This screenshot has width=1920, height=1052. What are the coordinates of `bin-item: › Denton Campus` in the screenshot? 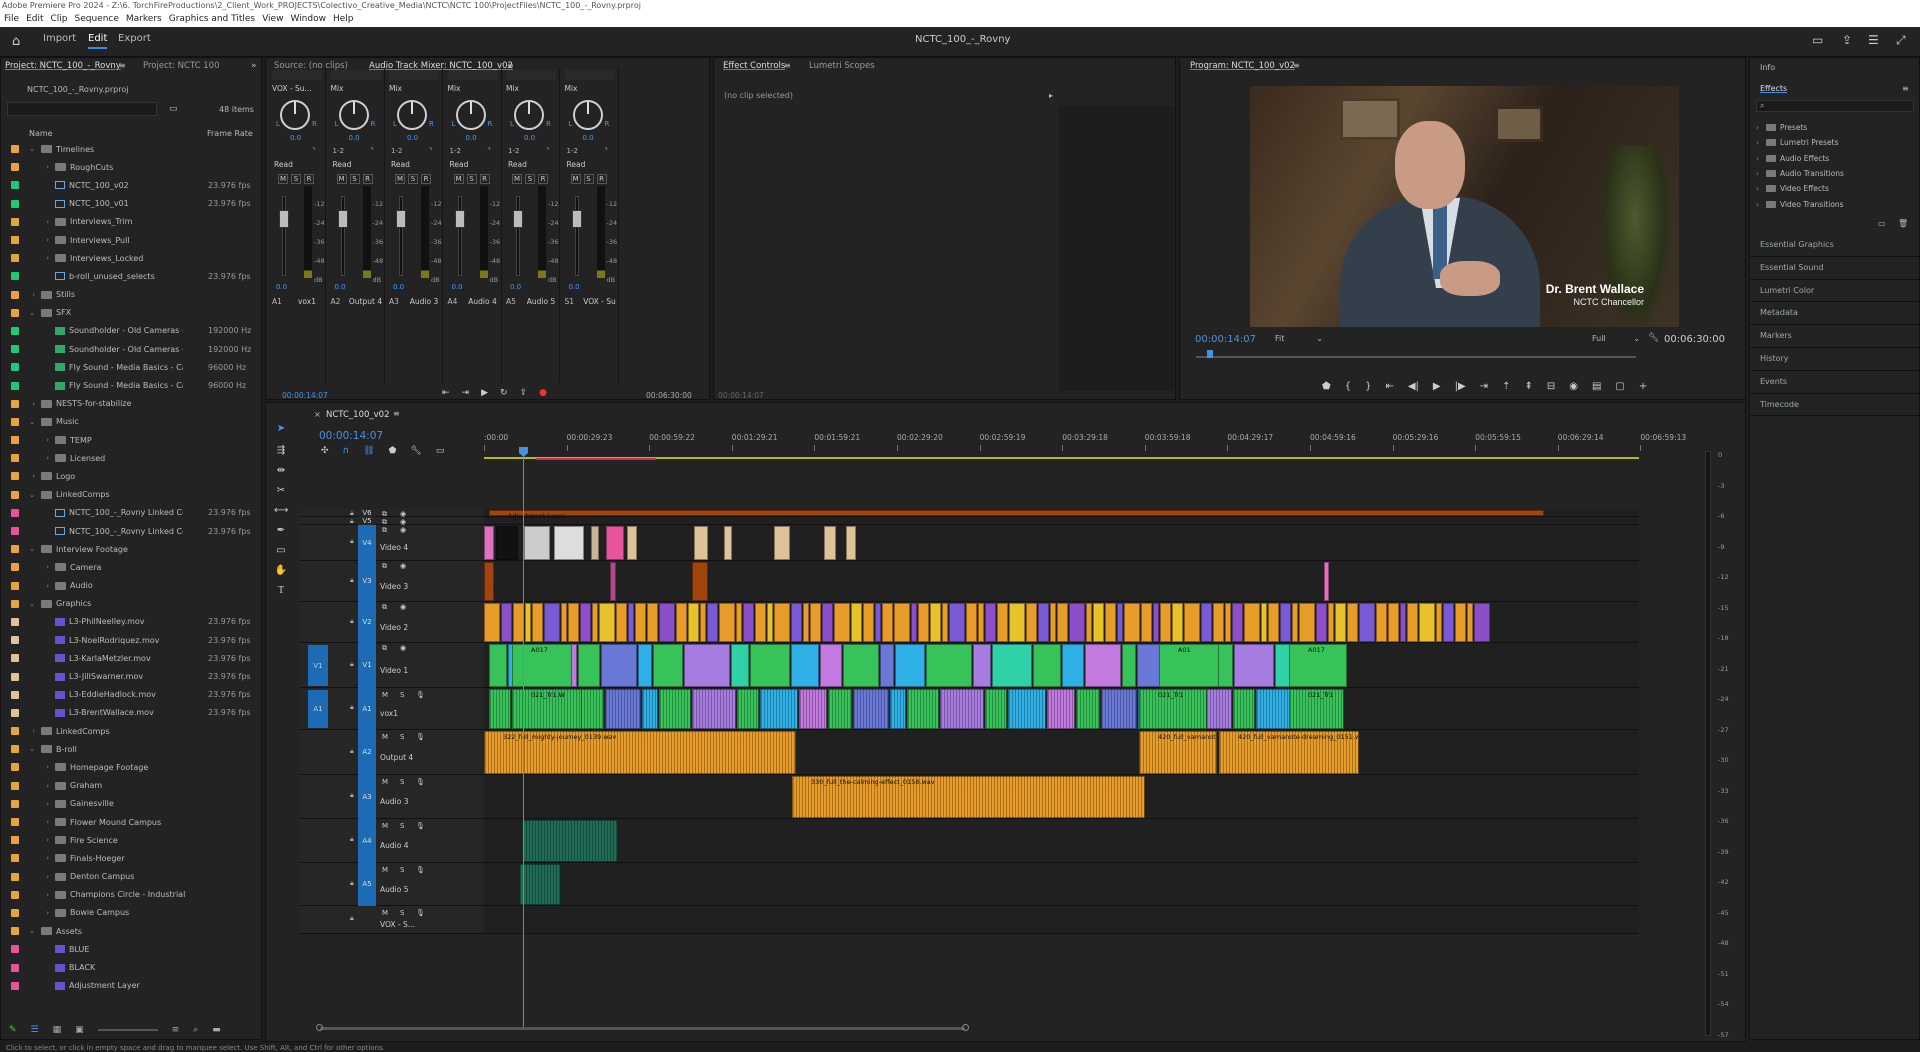 It's located at (132, 877).